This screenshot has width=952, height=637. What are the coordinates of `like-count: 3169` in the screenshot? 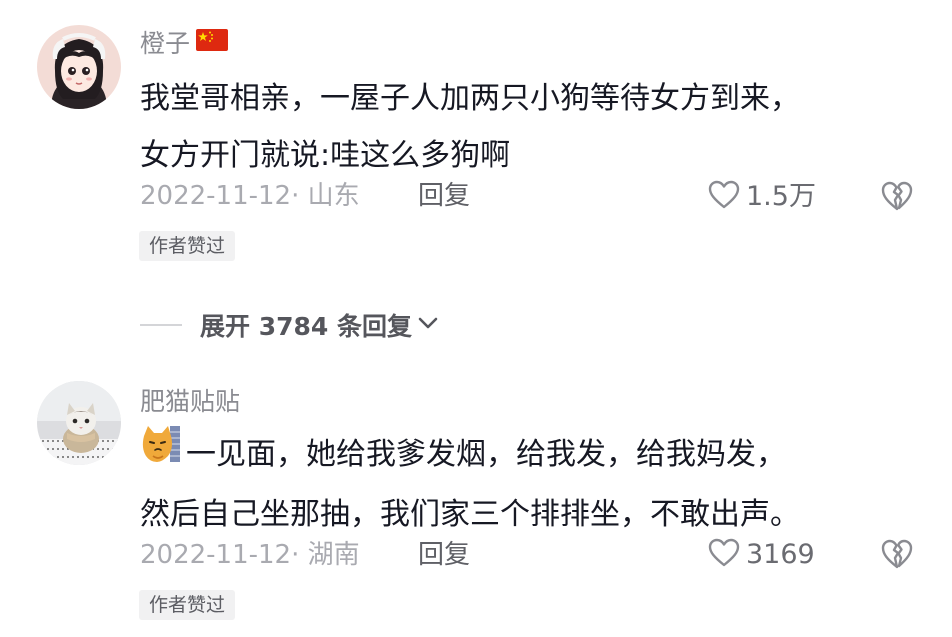 It's located at (780, 554).